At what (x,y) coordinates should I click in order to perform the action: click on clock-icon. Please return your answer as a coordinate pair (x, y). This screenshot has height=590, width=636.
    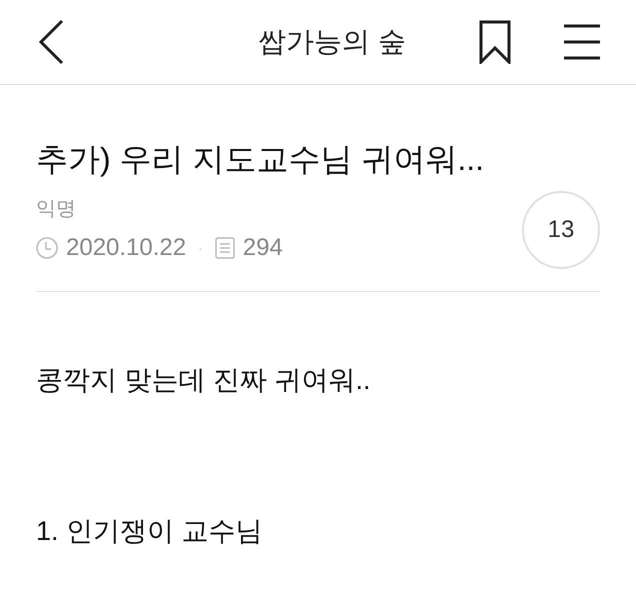
    Looking at the image, I should click on (47, 248).